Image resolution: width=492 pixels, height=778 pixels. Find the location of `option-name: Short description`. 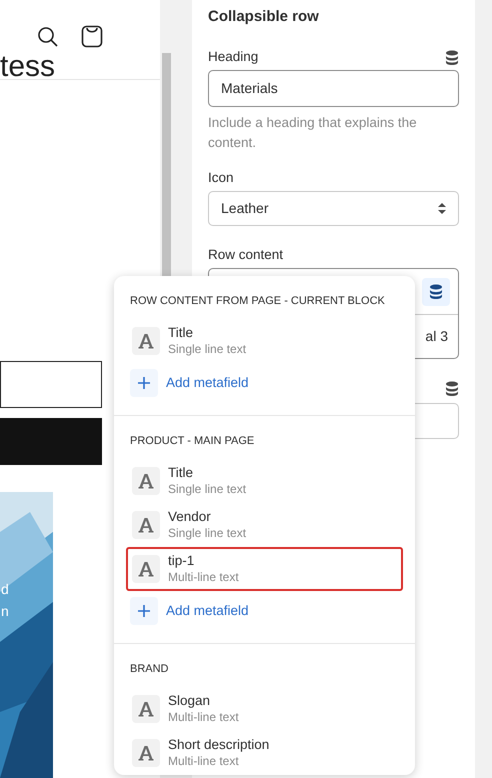

option-name: Short description is located at coordinates (219, 744).